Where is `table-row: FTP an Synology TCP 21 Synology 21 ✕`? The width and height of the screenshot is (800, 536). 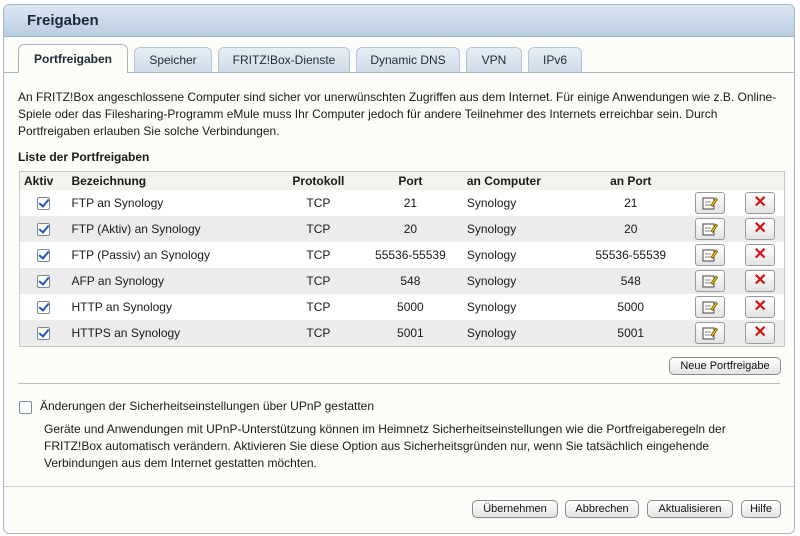
table-row: FTP an Synology TCP 21 Synology 21 ✕ is located at coordinates (402, 203).